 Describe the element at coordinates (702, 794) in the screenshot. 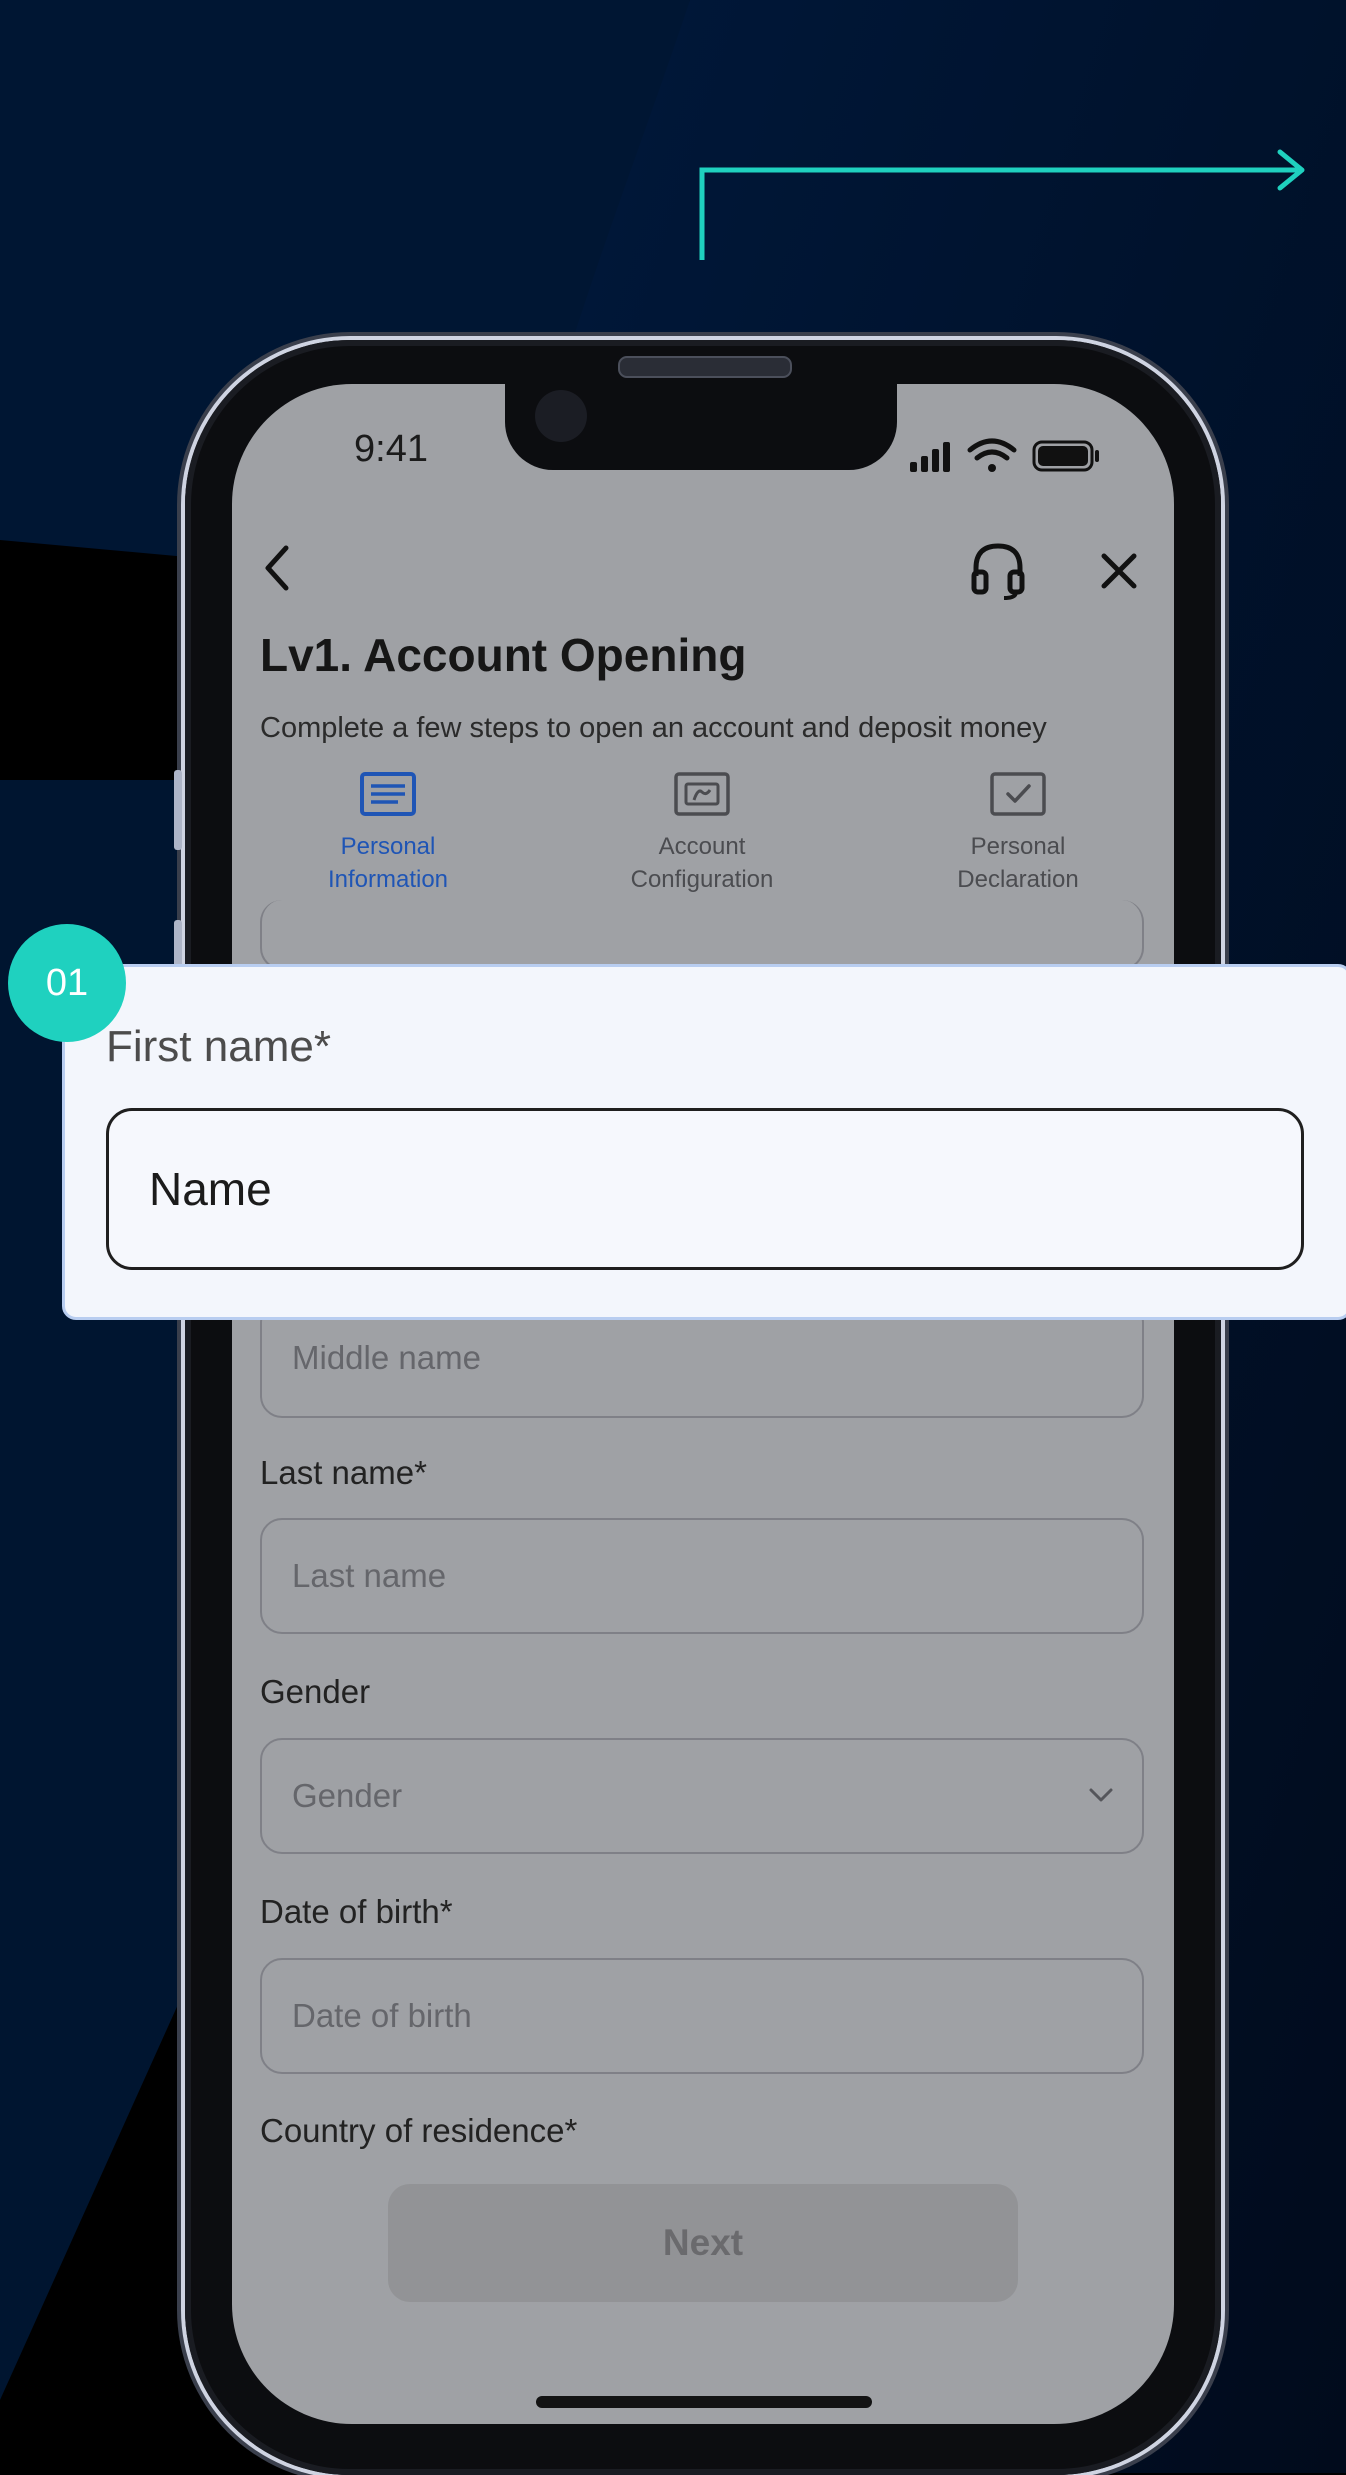

I see `id-card-icon` at that location.